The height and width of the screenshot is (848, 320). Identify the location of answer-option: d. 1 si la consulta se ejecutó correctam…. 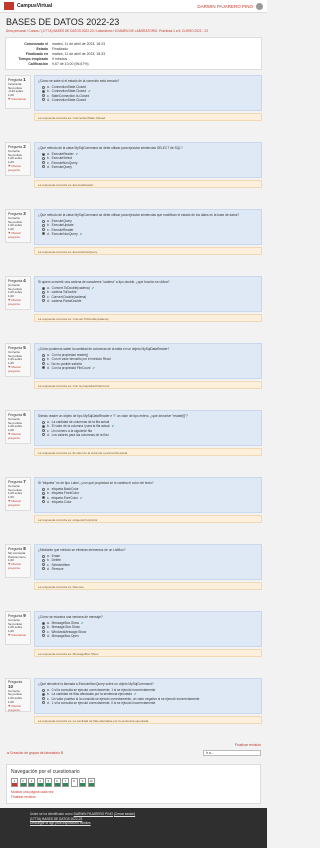
(150, 703).